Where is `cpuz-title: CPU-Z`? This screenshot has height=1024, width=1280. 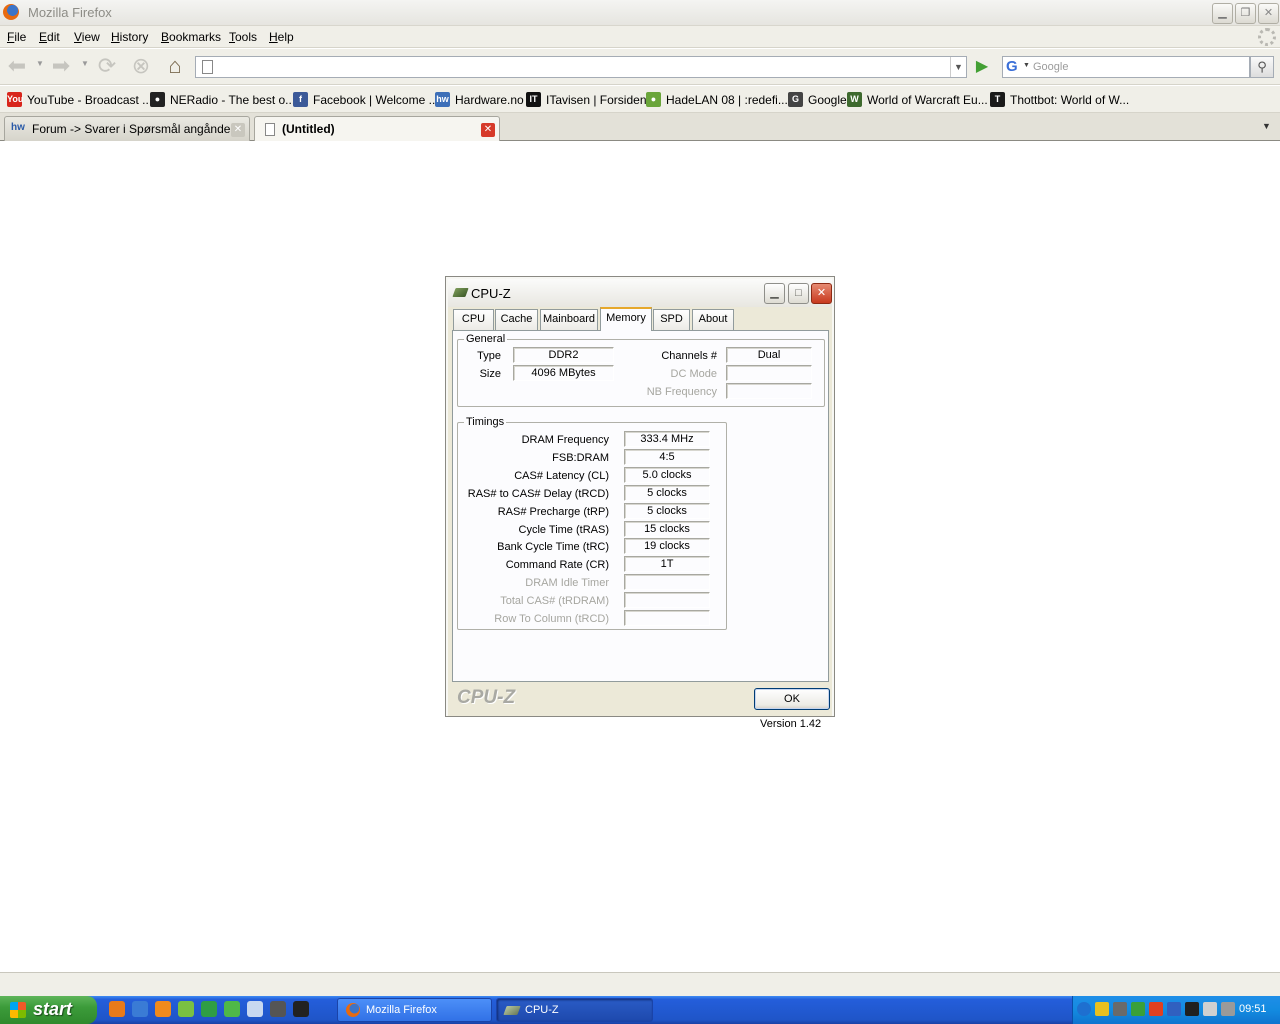 cpuz-title: CPU-Z is located at coordinates (491, 293).